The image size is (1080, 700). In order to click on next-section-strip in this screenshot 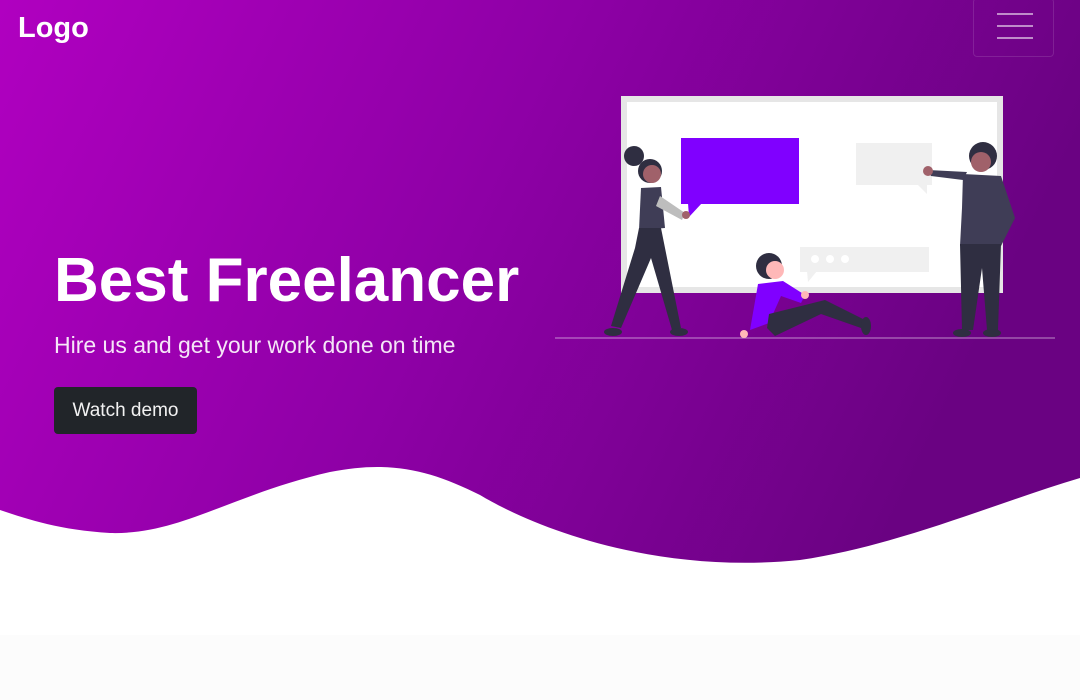, I will do `click(540, 667)`.